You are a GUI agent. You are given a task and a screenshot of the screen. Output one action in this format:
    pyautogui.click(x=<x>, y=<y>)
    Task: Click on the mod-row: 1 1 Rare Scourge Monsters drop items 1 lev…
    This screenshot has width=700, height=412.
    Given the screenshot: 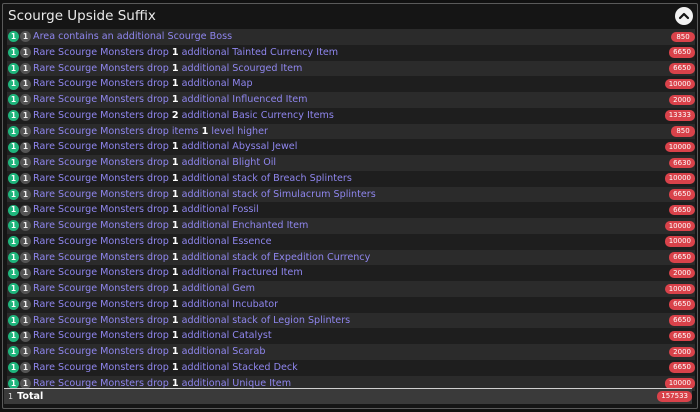 What is the action you would take?
    pyautogui.click(x=351, y=131)
    